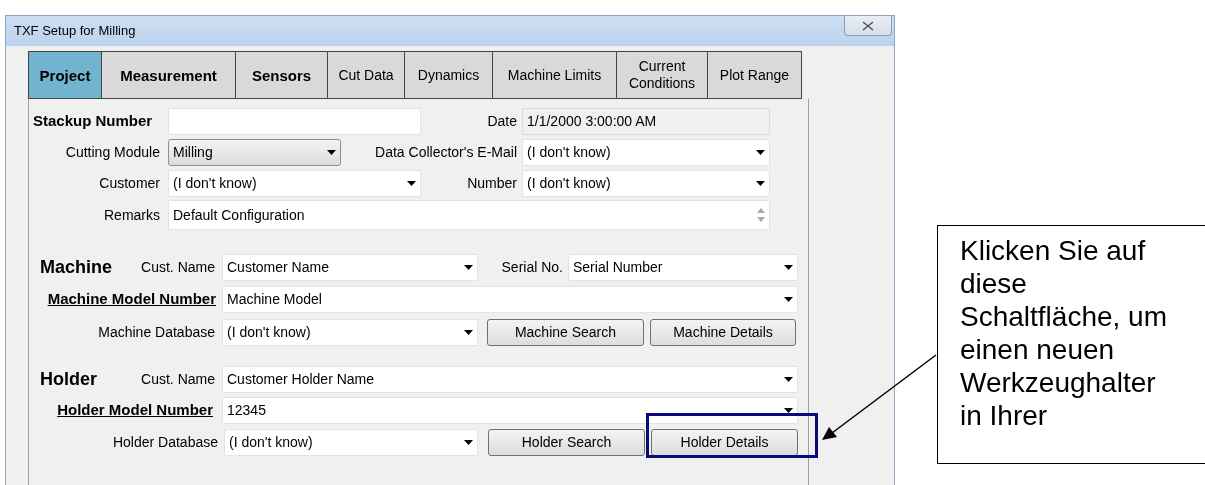 The image size is (1205, 485). I want to click on tab: Measurement, so click(169, 75).